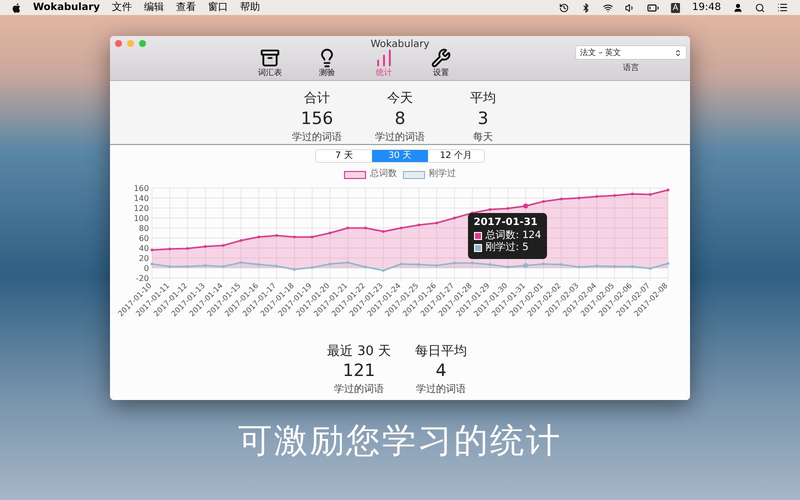 The height and width of the screenshot is (500, 800). Describe the element at coordinates (250, 7) in the screenshot. I see `menu-item: 帮助` at that location.